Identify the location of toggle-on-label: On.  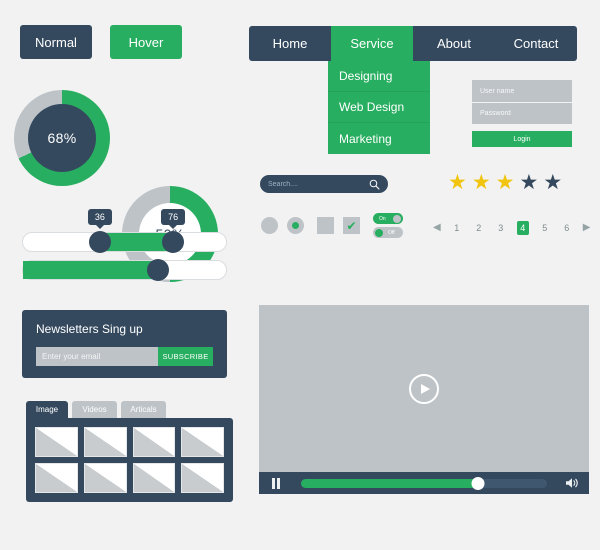
(382, 218).